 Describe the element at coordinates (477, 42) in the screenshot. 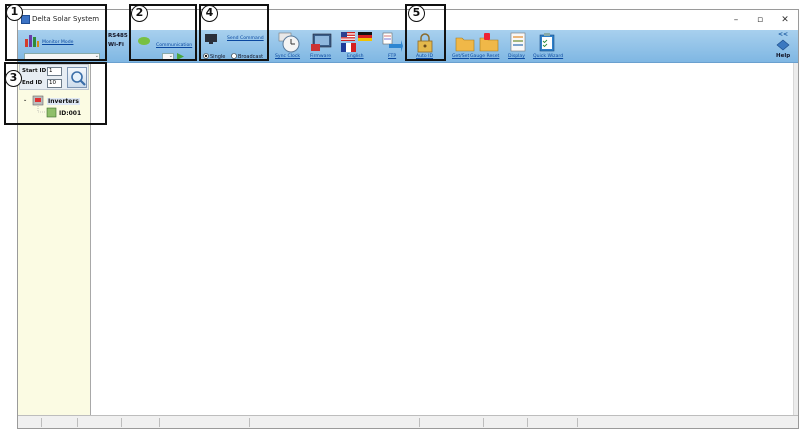

I see `folders-icon` at that location.